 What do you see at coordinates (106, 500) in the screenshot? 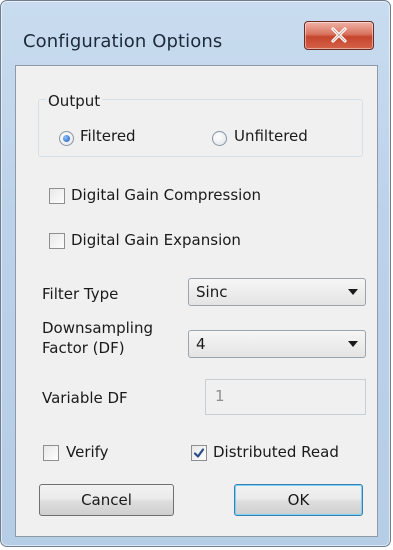
I see `cancel-button: Cancel` at bounding box center [106, 500].